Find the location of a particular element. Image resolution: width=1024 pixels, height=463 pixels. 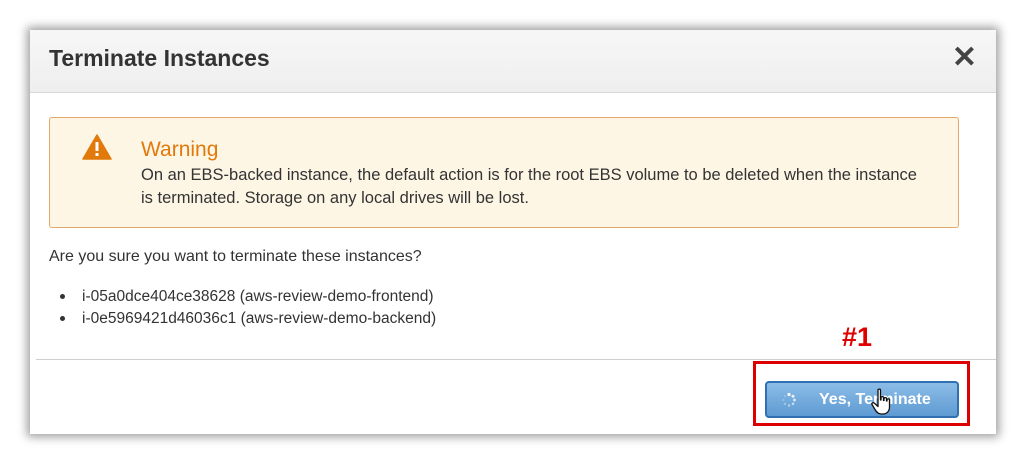

warning-title: Warning is located at coordinates (180, 149).